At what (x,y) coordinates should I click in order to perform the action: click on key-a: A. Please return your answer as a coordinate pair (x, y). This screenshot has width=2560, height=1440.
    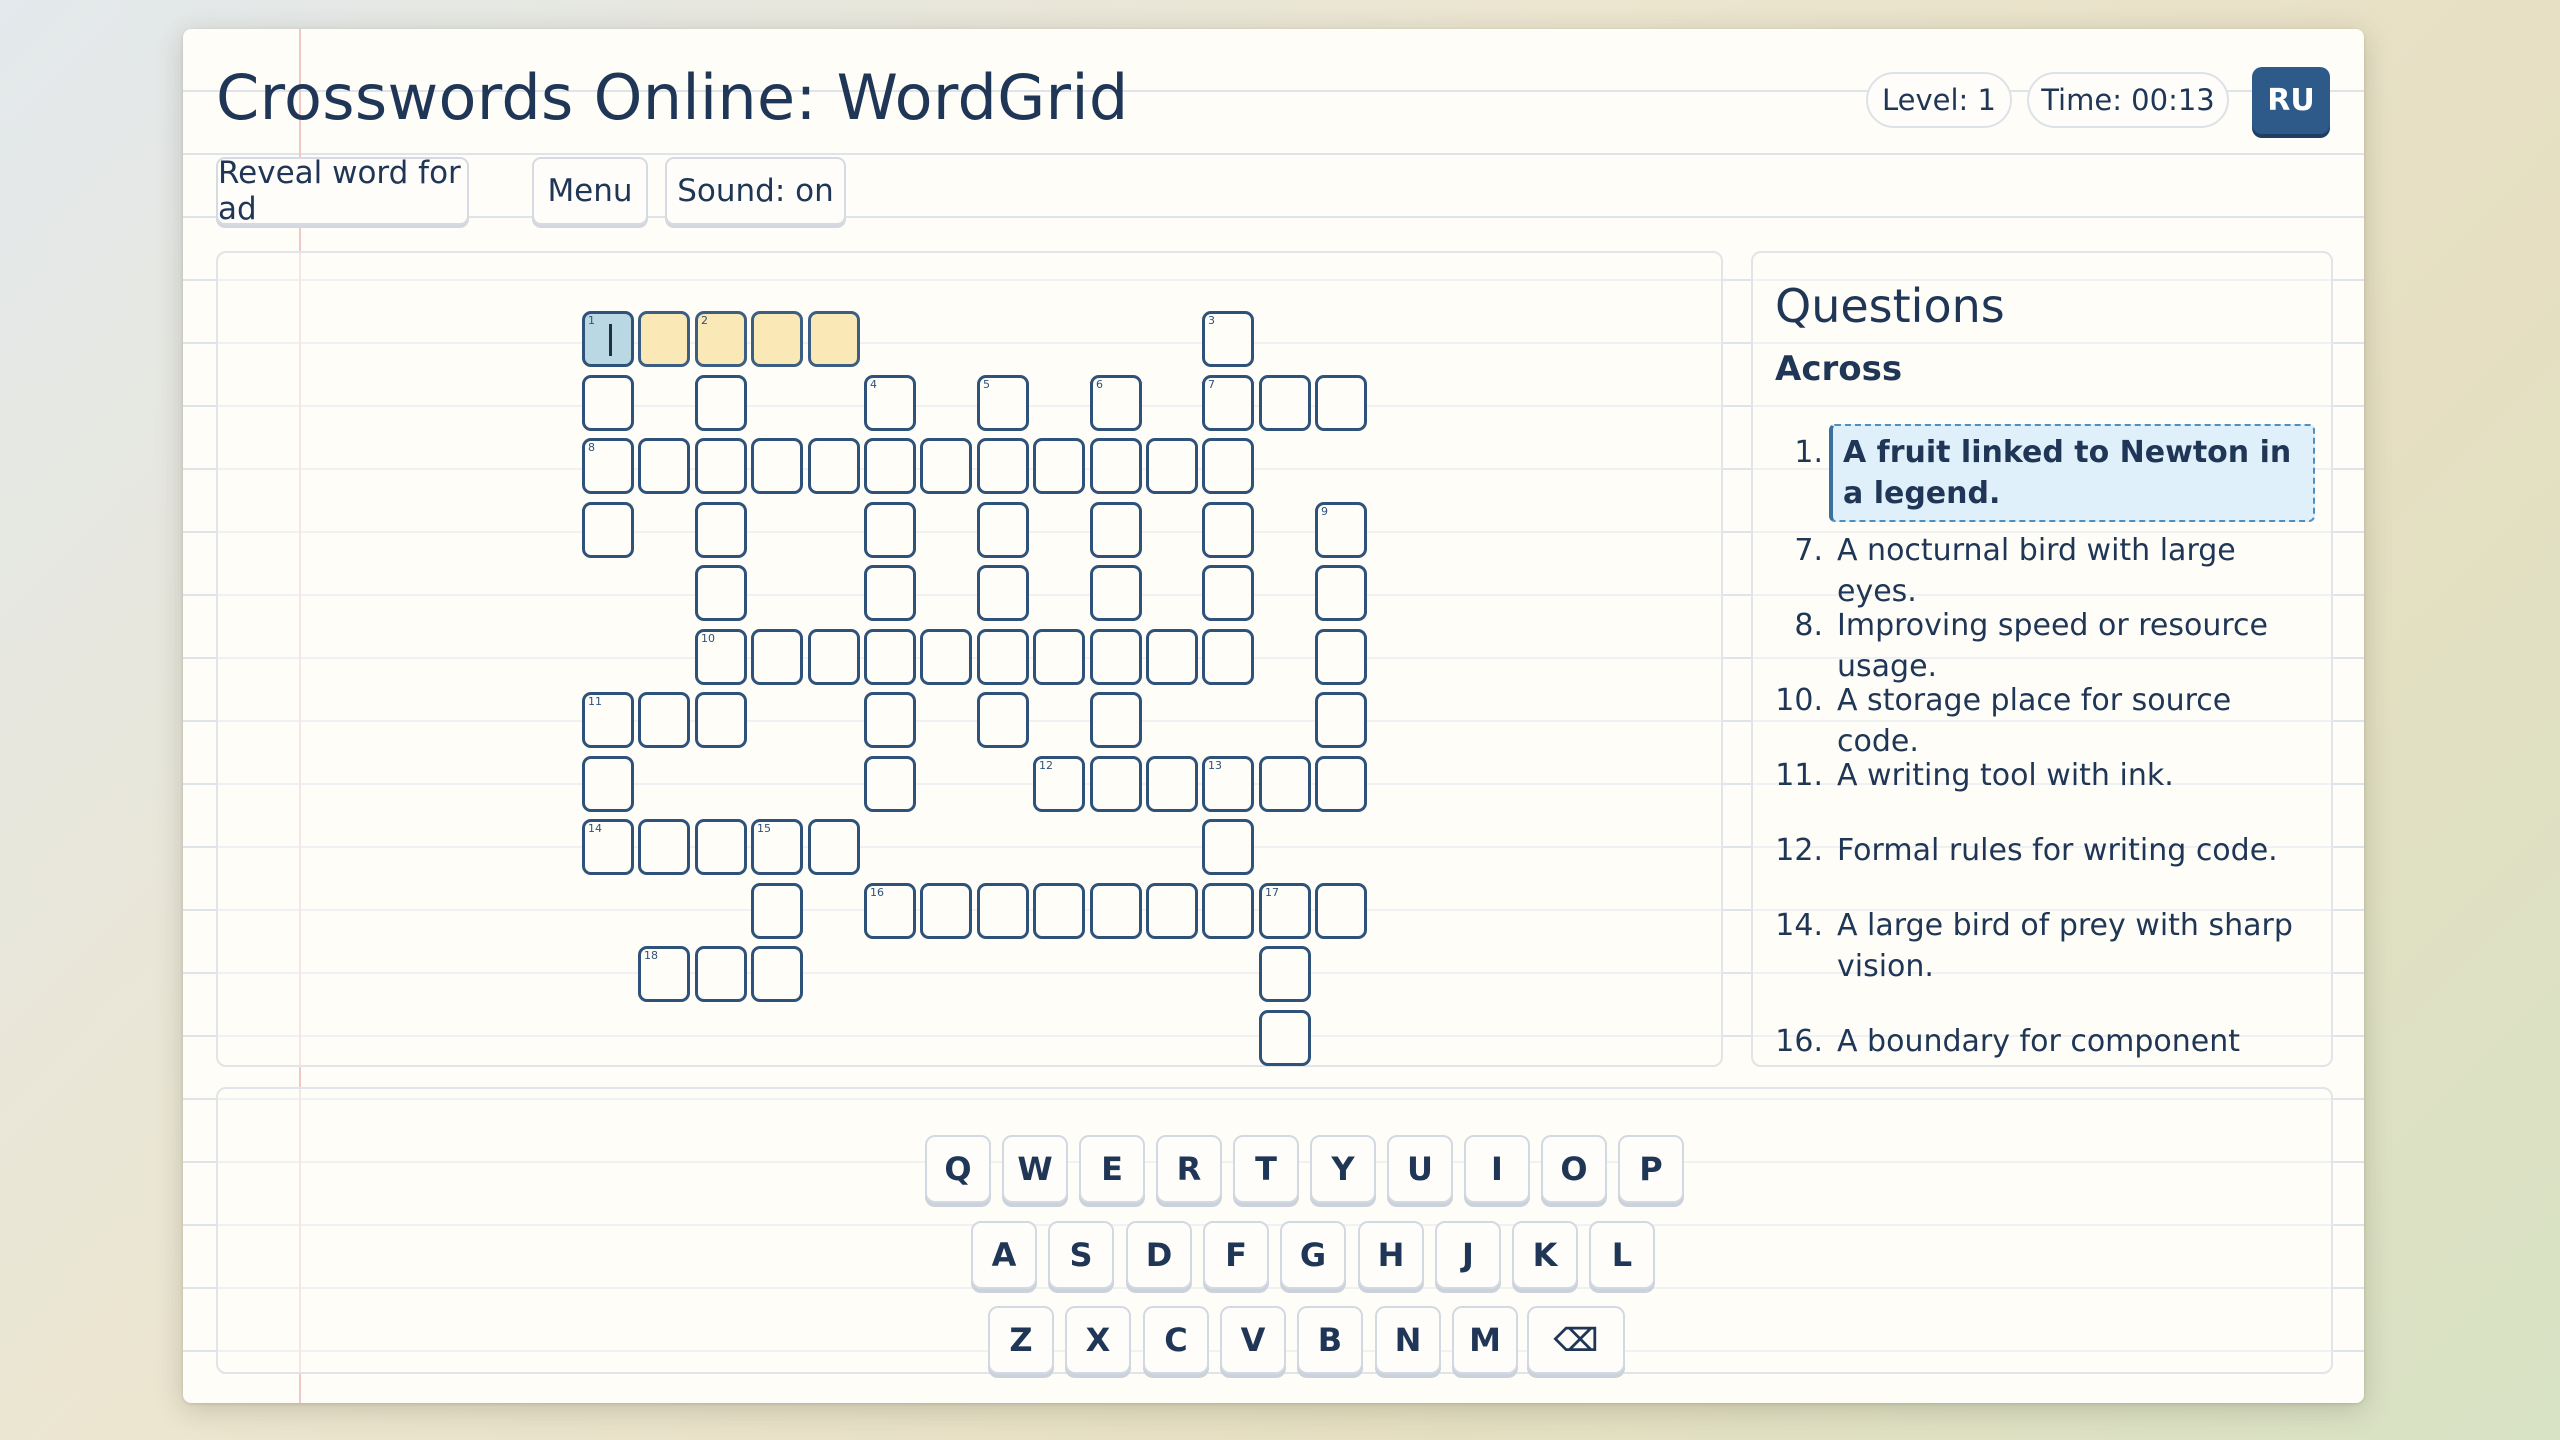
    Looking at the image, I should click on (1004, 1255).